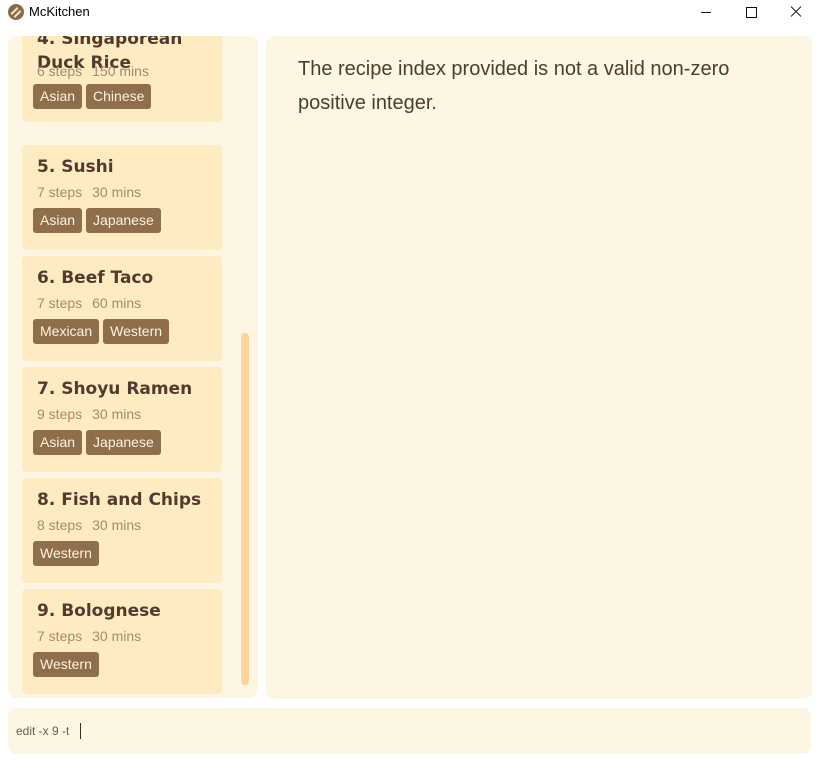 This screenshot has height=761, width=817. What do you see at coordinates (59, 11) in the screenshot?
I see `window-title: McKitchen` at bounding box center [59, 11].